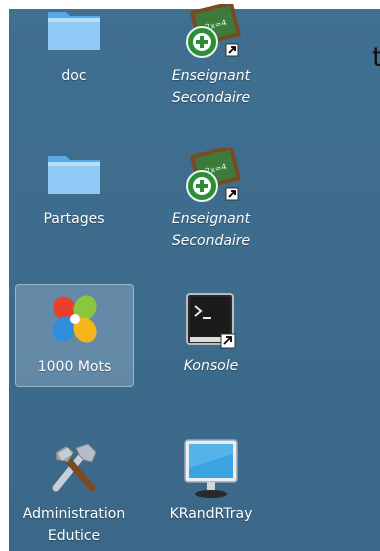 The width and height of the screenshot is (380, 551). What do you see at coordinates (74, 319) in the screenshot?
I see `flower-app-icon` at bounding box center [74, 319].